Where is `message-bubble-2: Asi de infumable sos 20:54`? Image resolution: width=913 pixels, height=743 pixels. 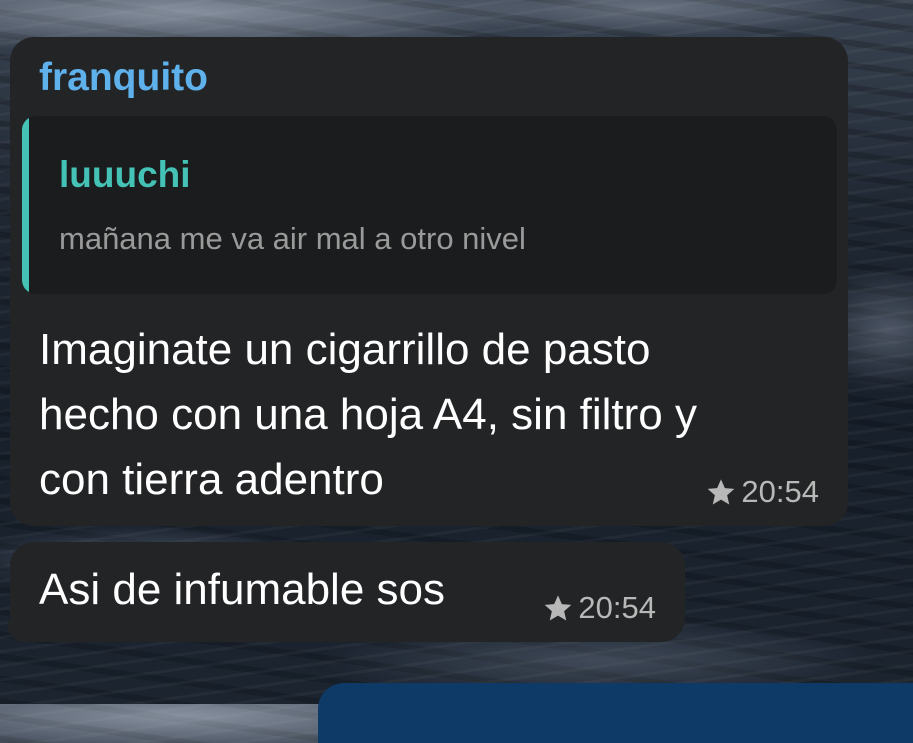
message-bubble-2: Asi de infumable sos 20:54 is located at coordinates (346, 592).